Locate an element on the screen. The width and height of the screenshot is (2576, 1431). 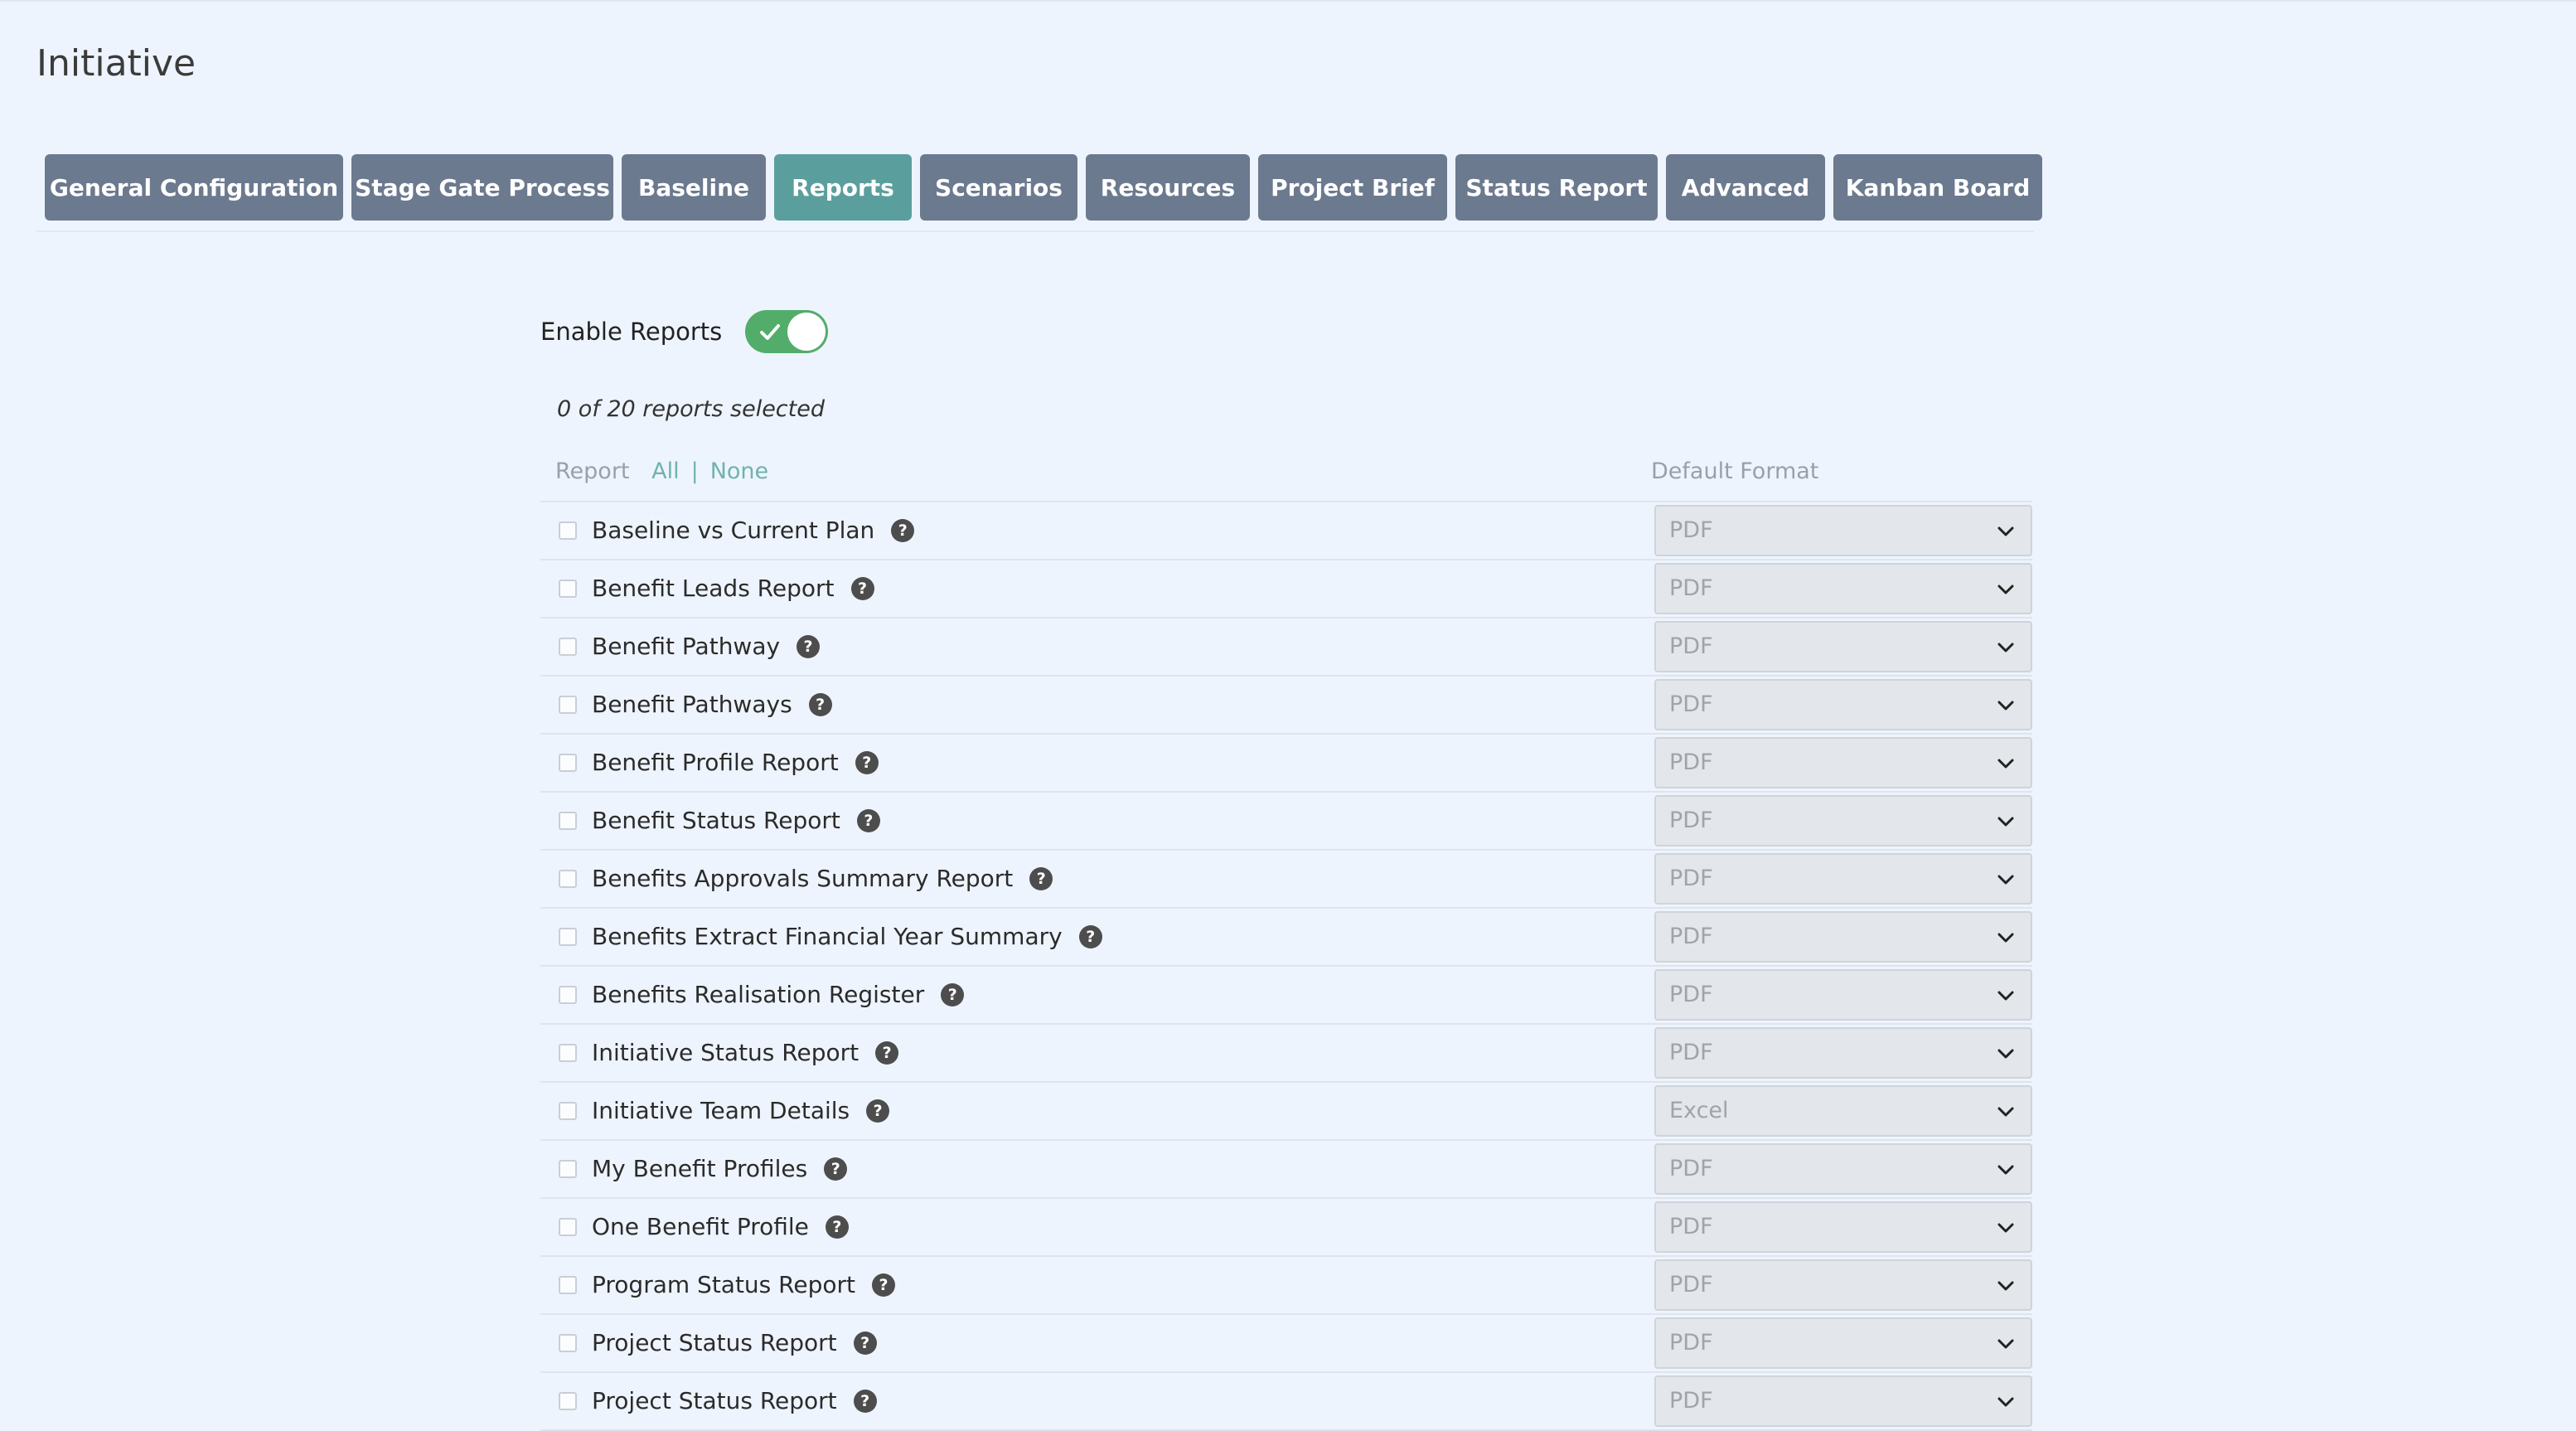
report-name-cell: Benefit Profile Report? is located at coordinates (735, 763).